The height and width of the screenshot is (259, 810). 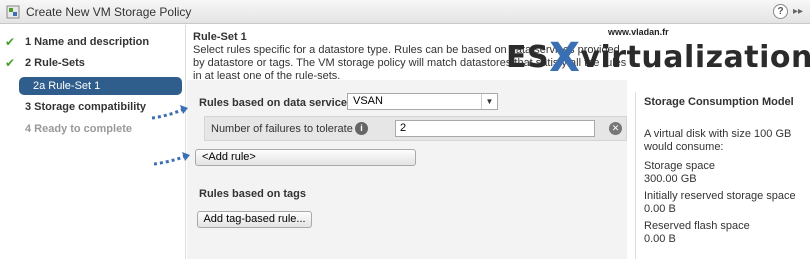 I want to click on storage-space-value: 300.00 GB, so click(x=670, y=179).